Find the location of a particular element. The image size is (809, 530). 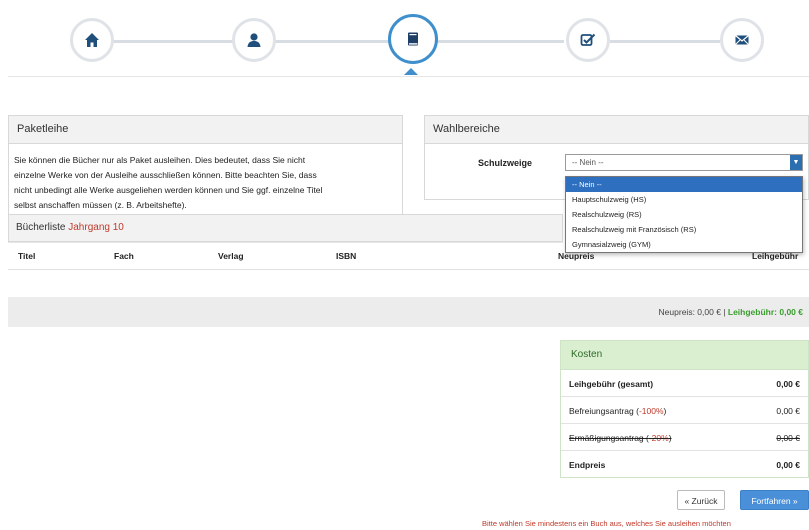

wizard-step-home is located at coordinates (92, 40).